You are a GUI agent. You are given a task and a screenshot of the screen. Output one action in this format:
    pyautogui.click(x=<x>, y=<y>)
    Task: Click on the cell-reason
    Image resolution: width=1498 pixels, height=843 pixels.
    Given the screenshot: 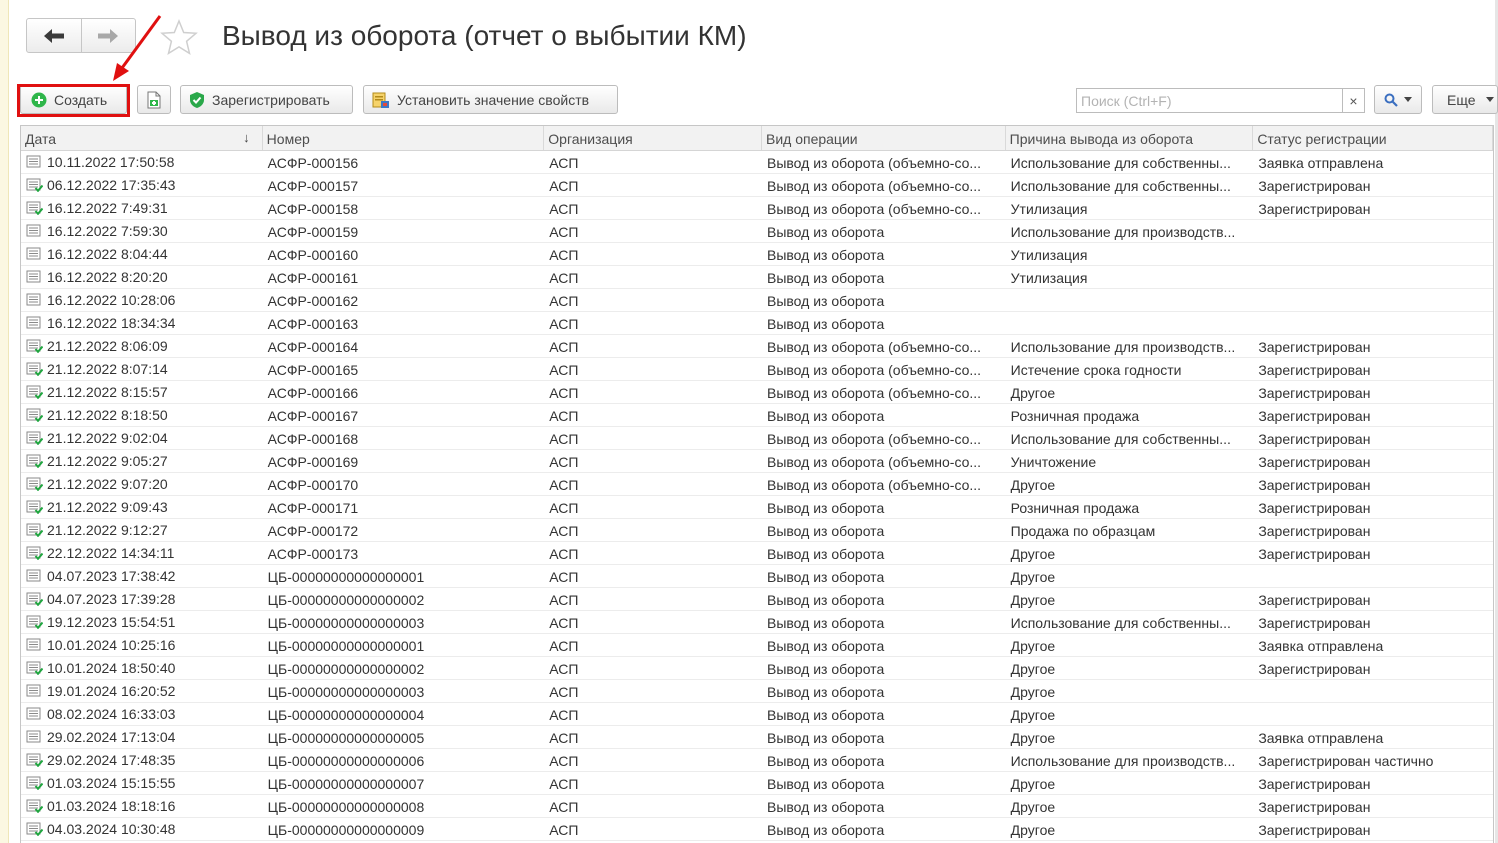 What is the action you would take?
    pyautogui.click(x=1130, y=323)
    